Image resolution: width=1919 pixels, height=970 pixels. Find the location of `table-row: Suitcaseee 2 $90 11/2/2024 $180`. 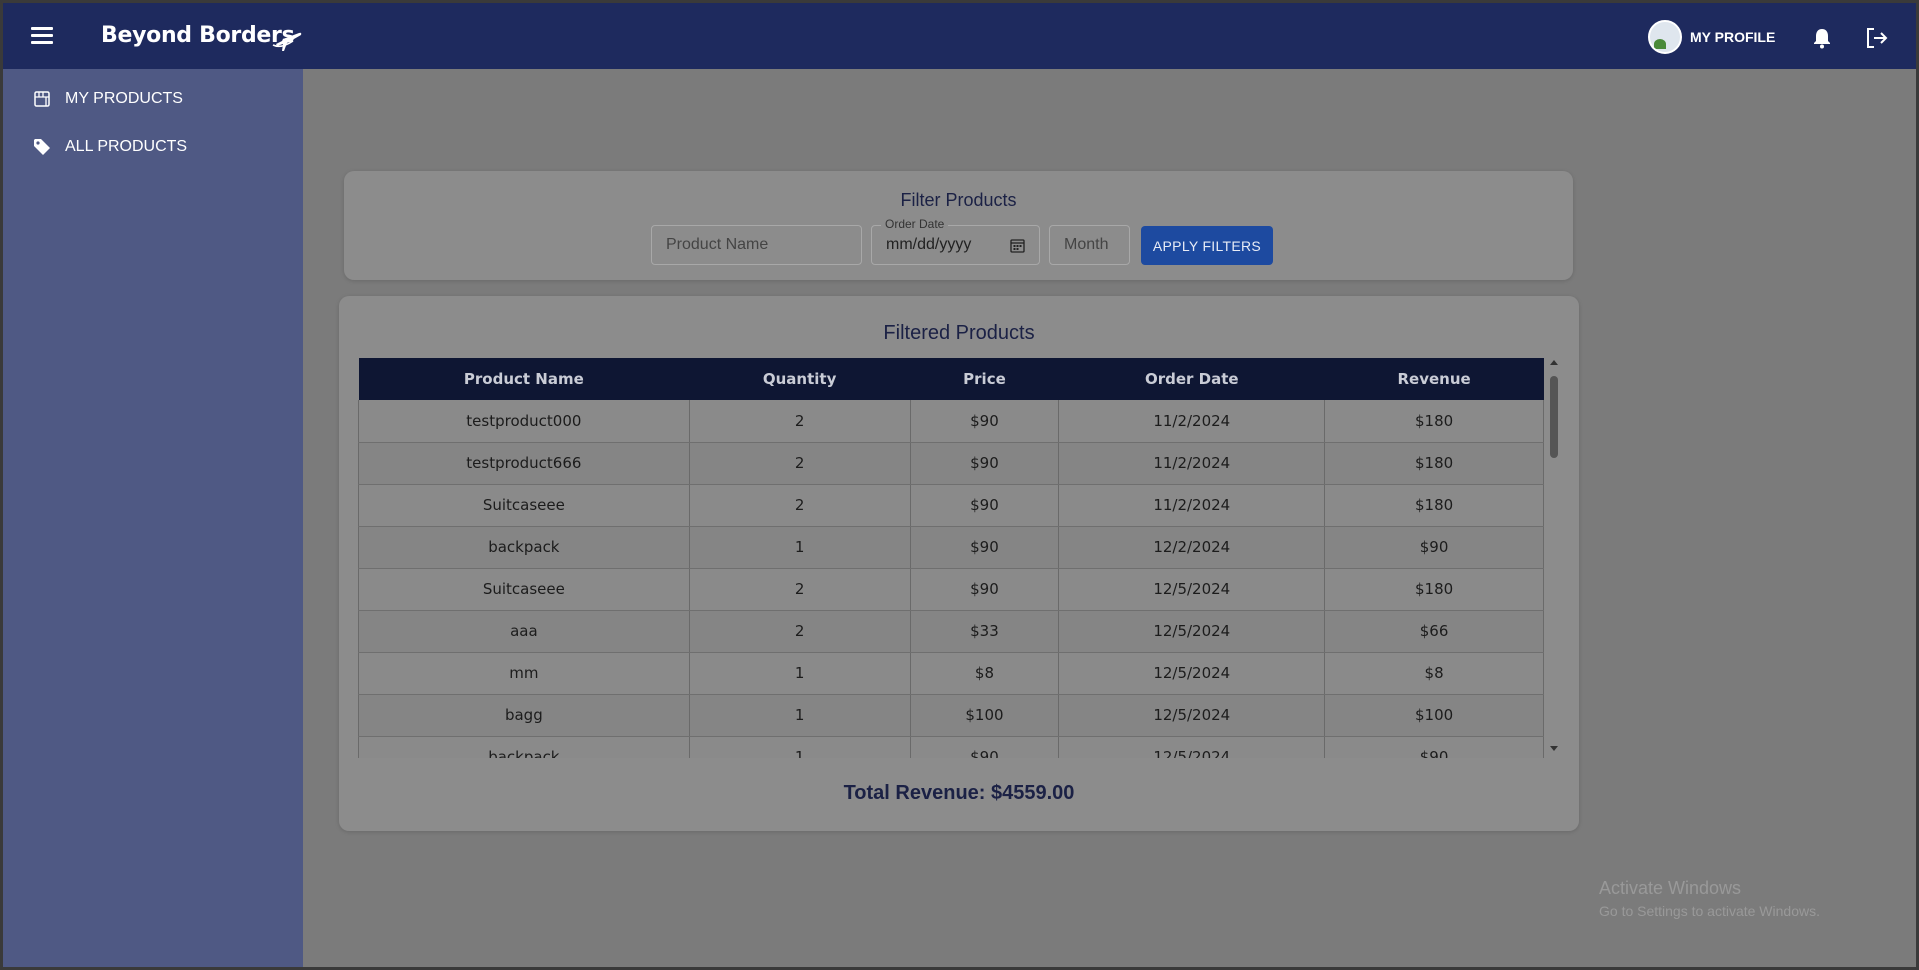

table-row: Suitcaseee 2 $90 11/2/2024 $180 is located at coordinates (951, 505).